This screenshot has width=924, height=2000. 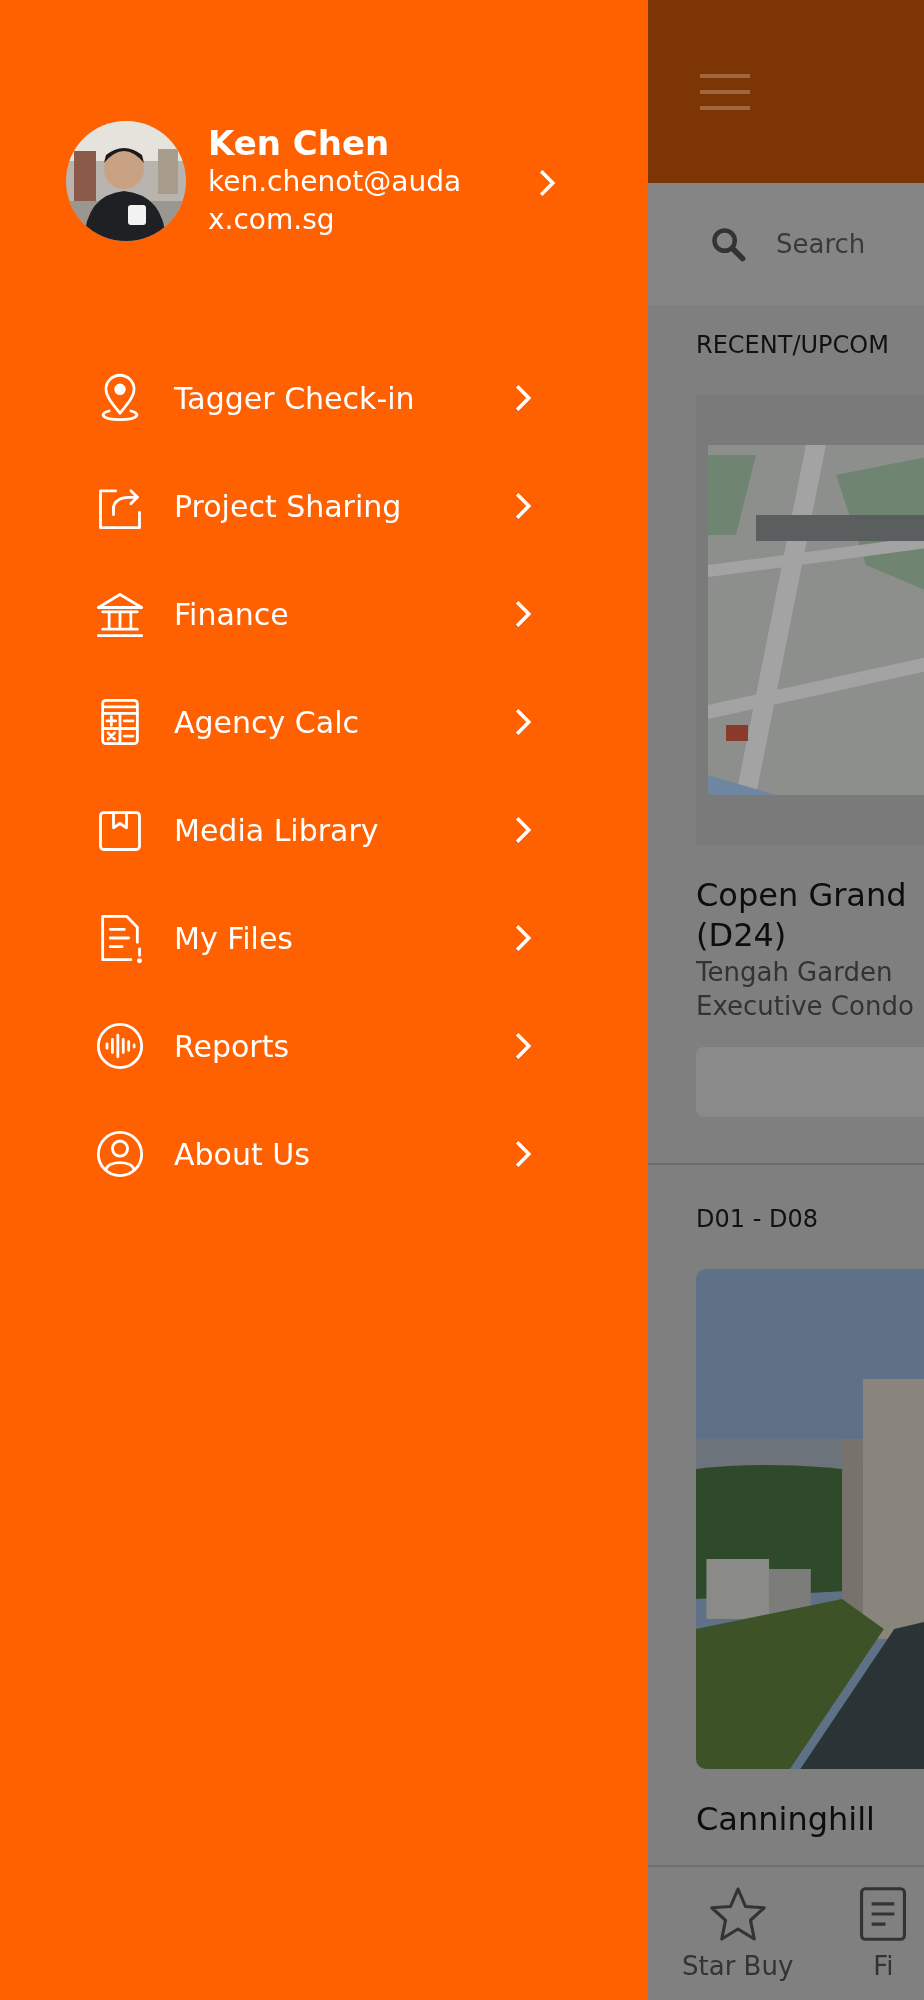 What do you see at coordinates (757, 1219) in the screenshot?
I see `section-heading: D01 - D08` at bounding box center [757, 1219].